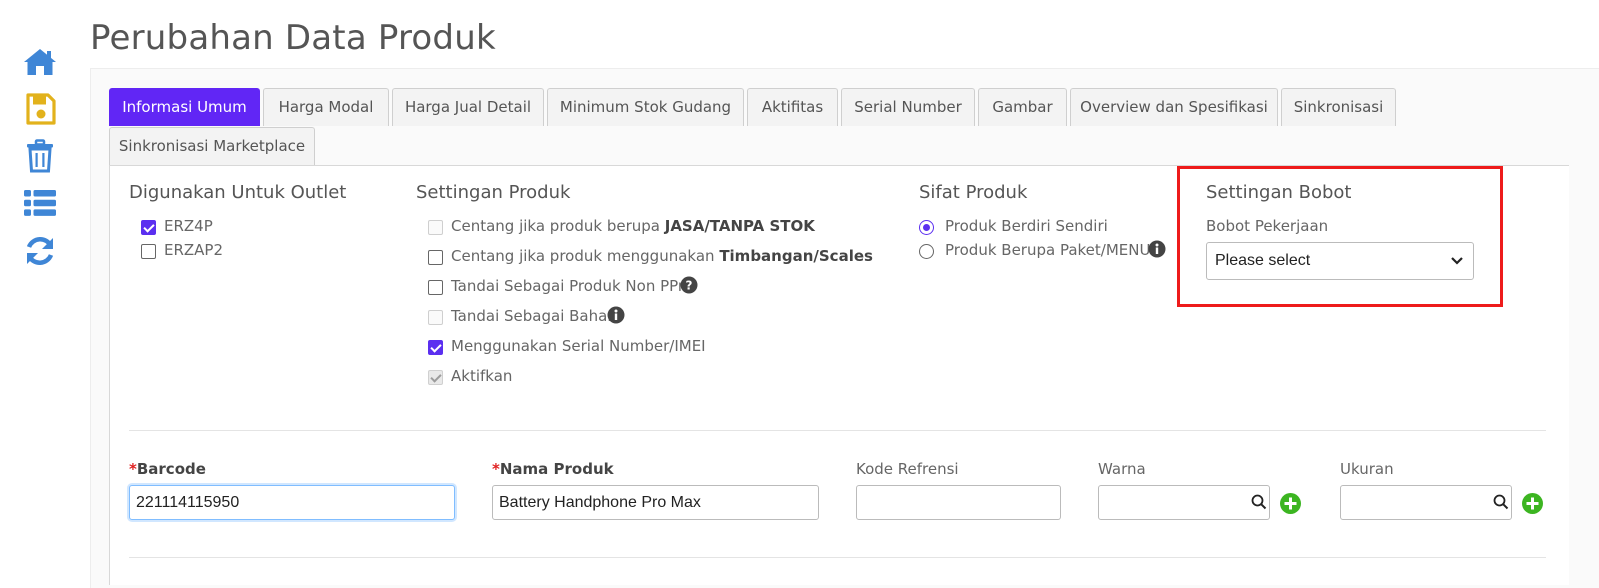 This screenshot has width=1599, height=588. I want to click on question-circle-icon: ?, so click(689, 285).